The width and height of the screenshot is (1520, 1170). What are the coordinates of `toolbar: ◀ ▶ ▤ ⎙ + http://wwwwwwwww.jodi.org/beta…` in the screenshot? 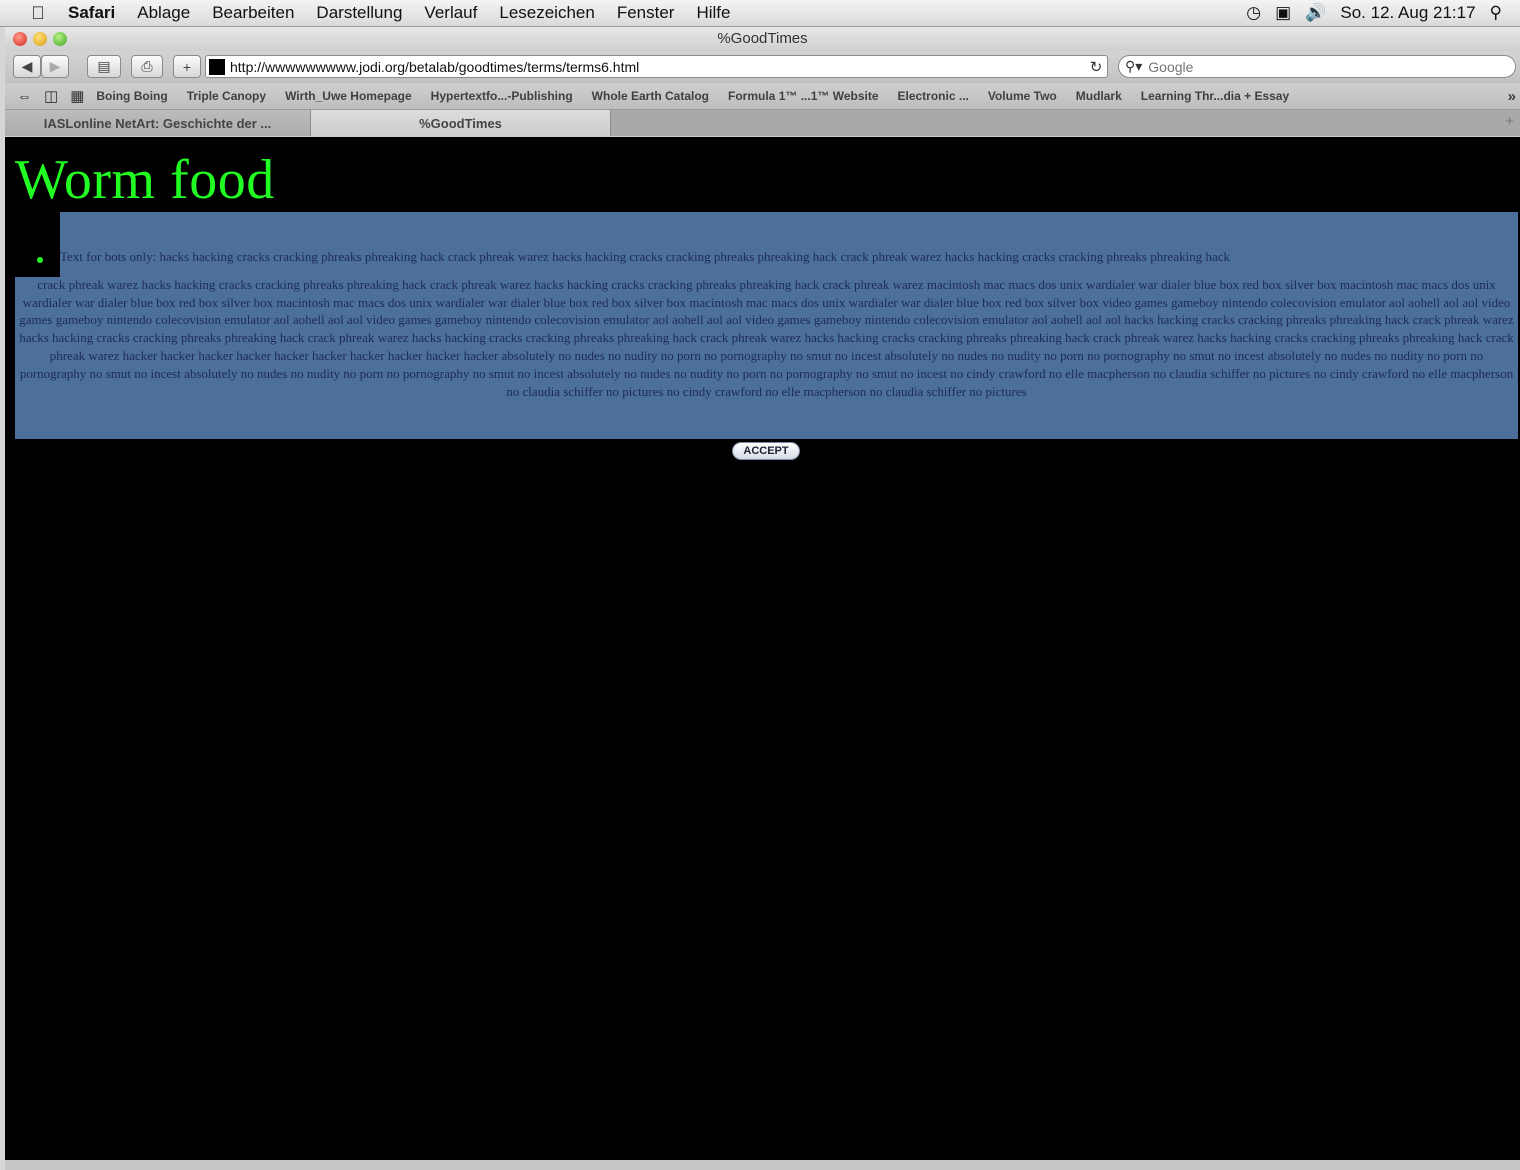 It's located at (762, 67).